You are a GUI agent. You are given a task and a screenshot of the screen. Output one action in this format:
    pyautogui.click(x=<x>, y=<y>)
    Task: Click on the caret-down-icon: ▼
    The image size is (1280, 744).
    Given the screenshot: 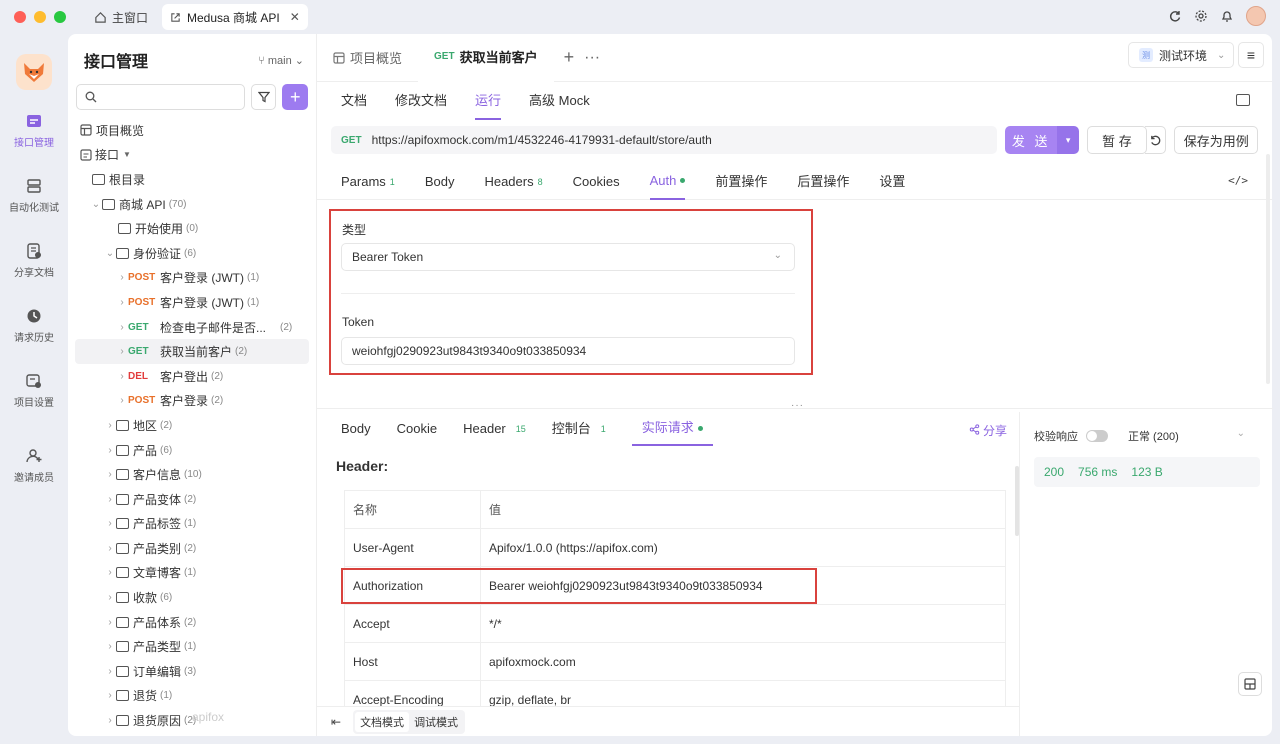 What is the action you would take?
    pyautogui.click(x=127, y=154)
    